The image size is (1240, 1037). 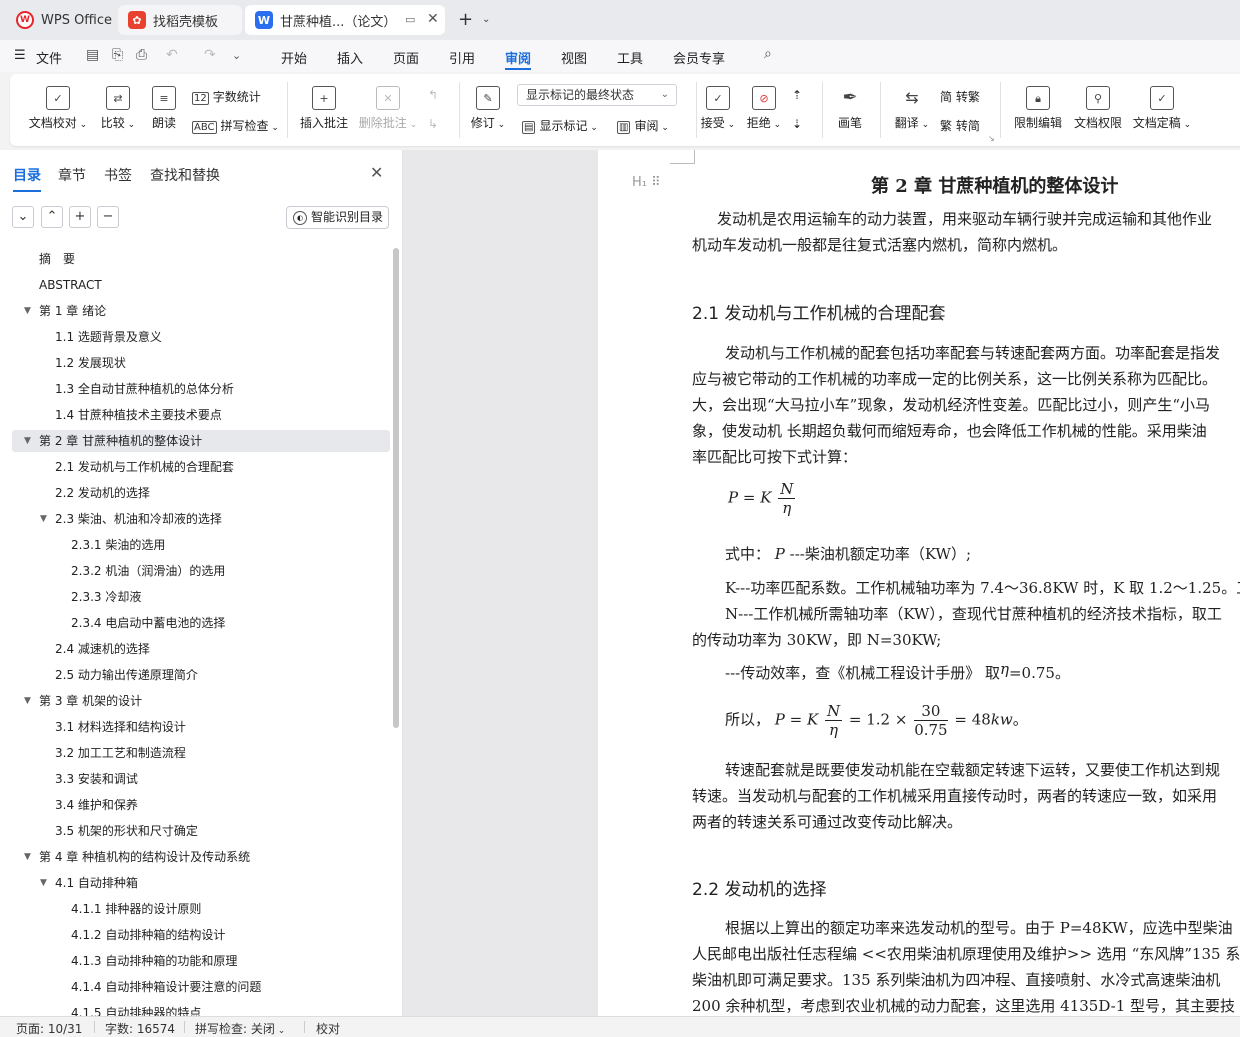 I want to click on track-changes-button: ✎ 修订 ⌄, so click(x=488, y=108).